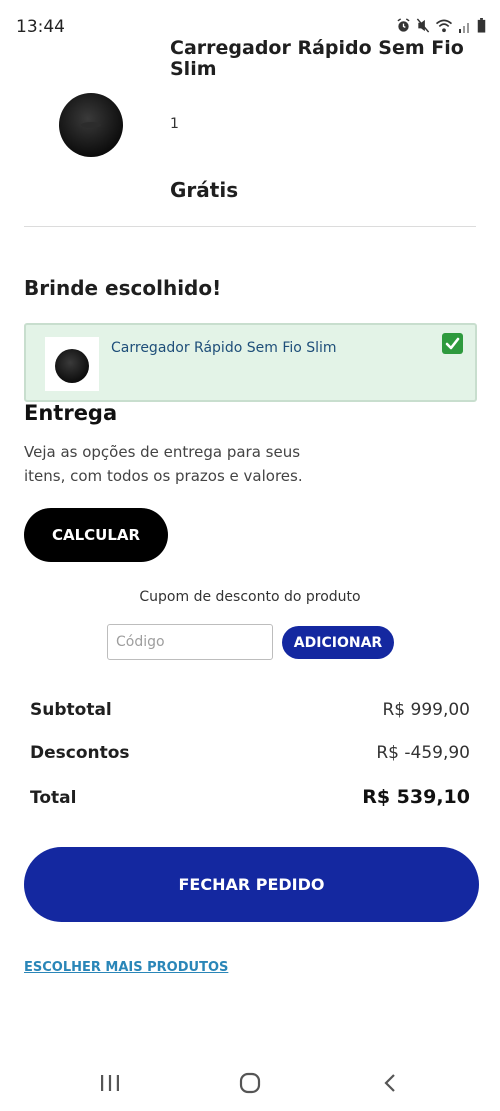  Describe the element at coordinates (204, 190) in the screenshot. I see `product-price: Grátis` at that location.